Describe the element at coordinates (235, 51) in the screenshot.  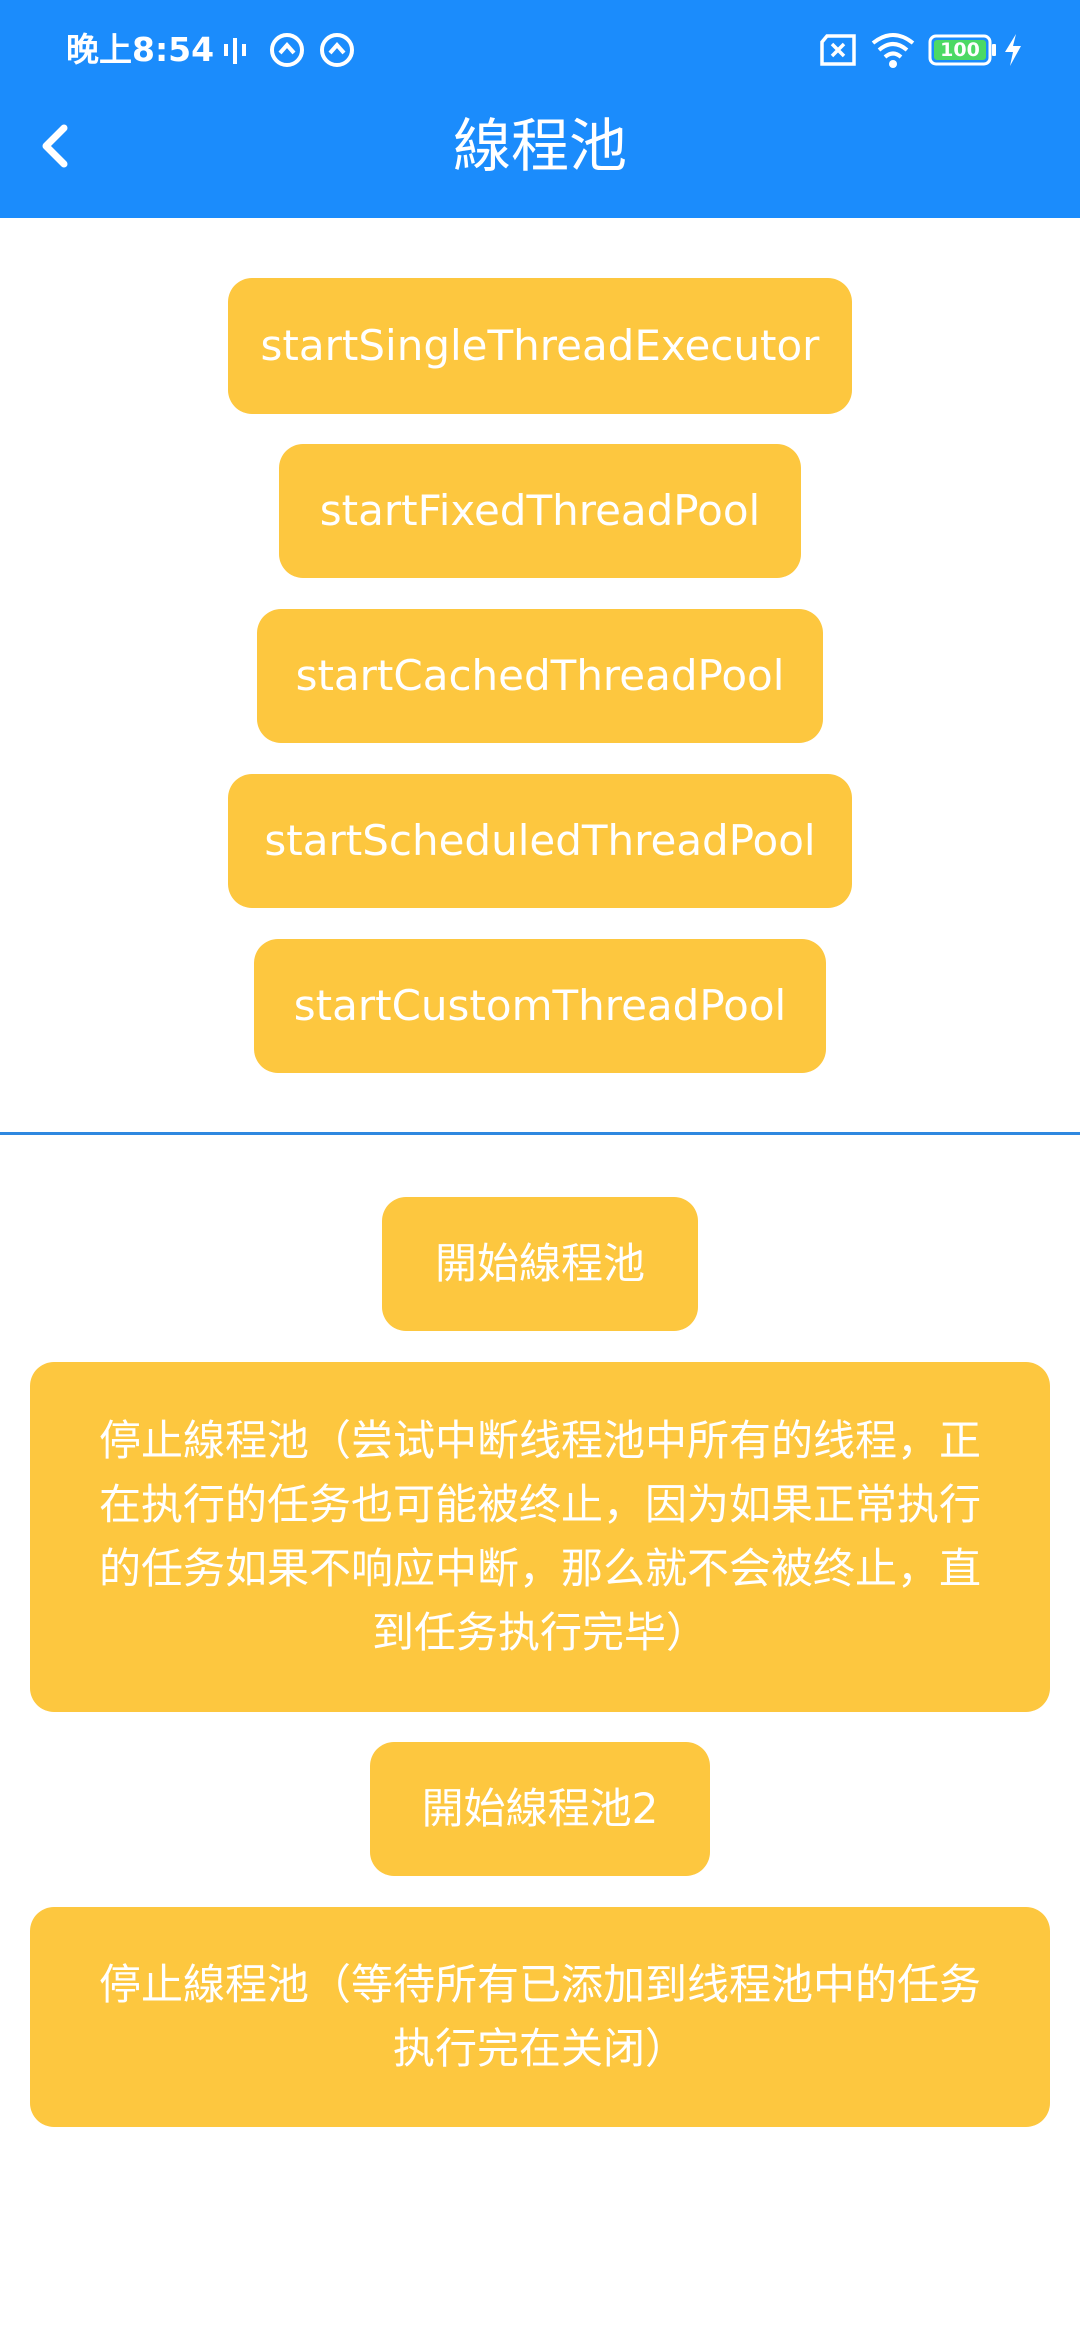
I see `vibrate-icon` at that location.